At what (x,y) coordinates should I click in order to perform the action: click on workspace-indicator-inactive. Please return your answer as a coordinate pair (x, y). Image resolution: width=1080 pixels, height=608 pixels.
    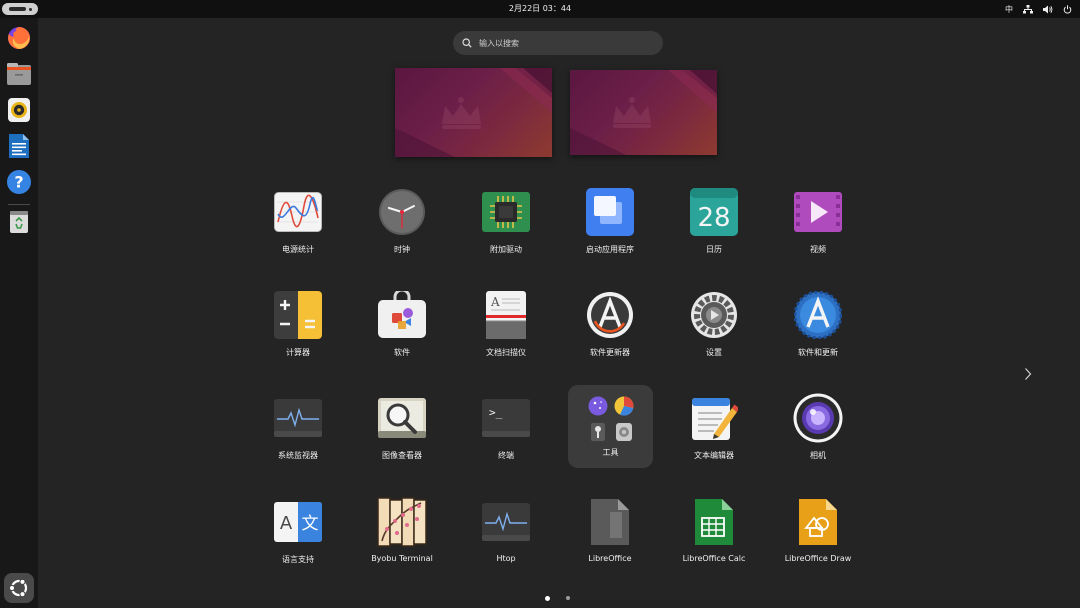
    Looking at the image, I should click on (30, 9).